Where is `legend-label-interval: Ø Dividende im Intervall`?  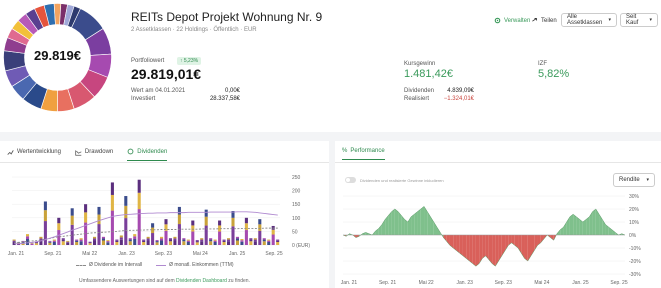
legend-label-interval: Ø Dividende im Intervall is located at coordinates (116, 265).